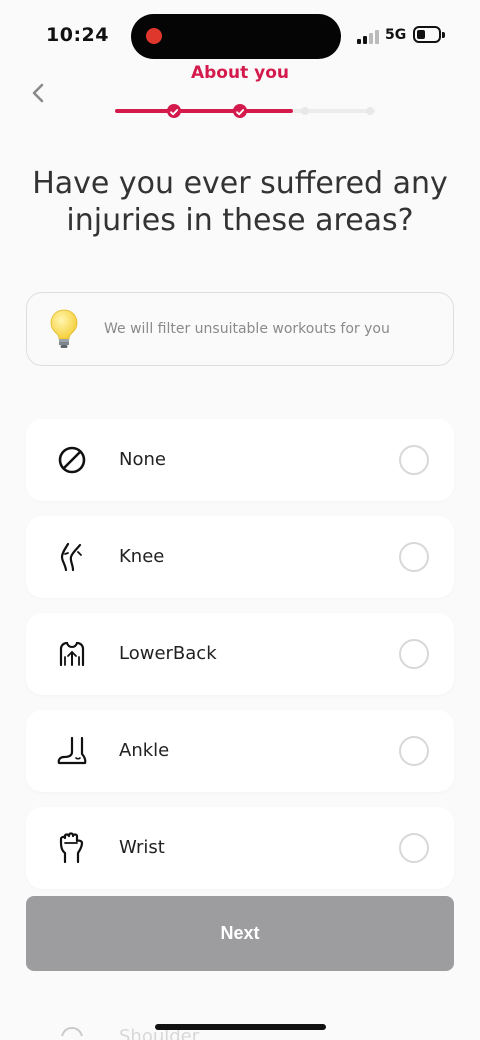  Describe the element at coordinates (142, 847) in the screenshot. I see `option-label: Wrist` at that location.